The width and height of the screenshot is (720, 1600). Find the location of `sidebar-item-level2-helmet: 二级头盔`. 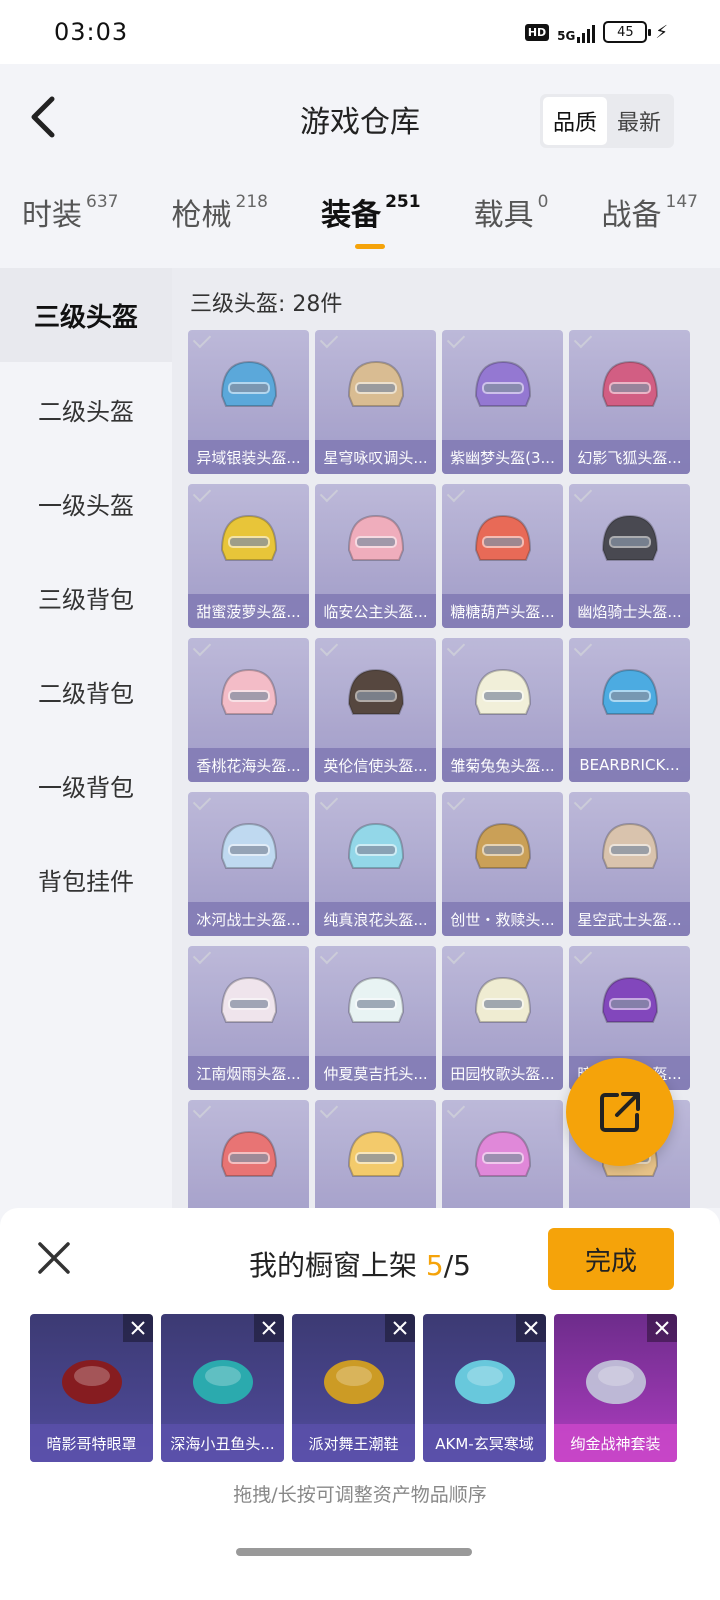

sidebar-item-level2-helmet: 二级头盔 is located at coordinates (86, 409).